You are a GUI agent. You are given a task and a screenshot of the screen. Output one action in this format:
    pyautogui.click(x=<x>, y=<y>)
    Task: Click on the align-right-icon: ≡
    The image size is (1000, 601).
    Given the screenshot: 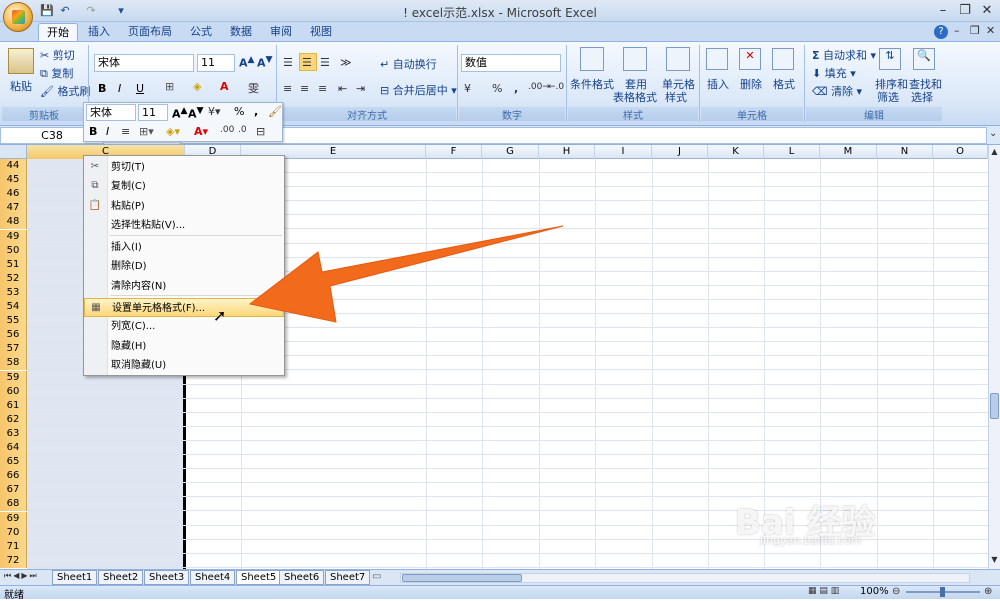 What is the action you would take?
    pyautogui.click(x=322, y=88)
    